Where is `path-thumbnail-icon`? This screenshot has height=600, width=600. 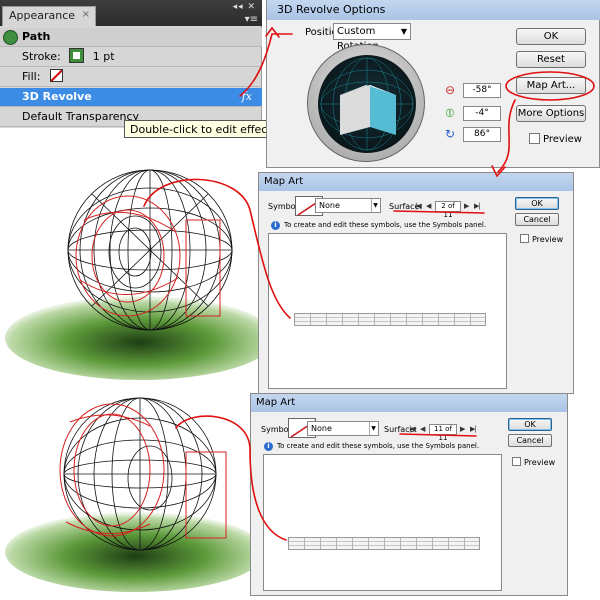
path-thumbnail-icon is located at coordinates (10, 37).